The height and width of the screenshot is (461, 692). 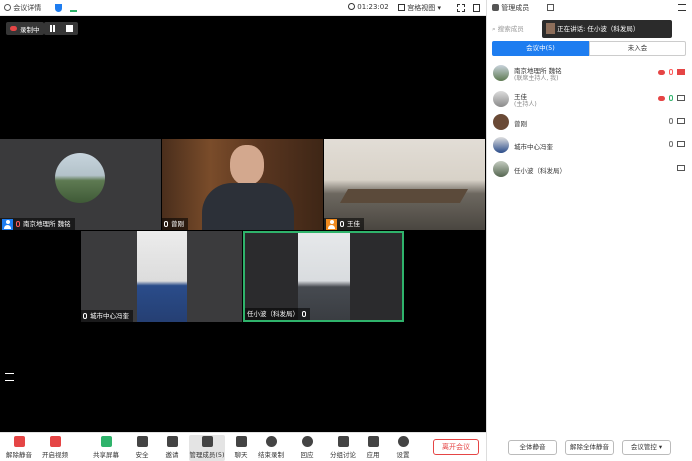 I want to click on react-button: 回应, so click(x=307, y=448).